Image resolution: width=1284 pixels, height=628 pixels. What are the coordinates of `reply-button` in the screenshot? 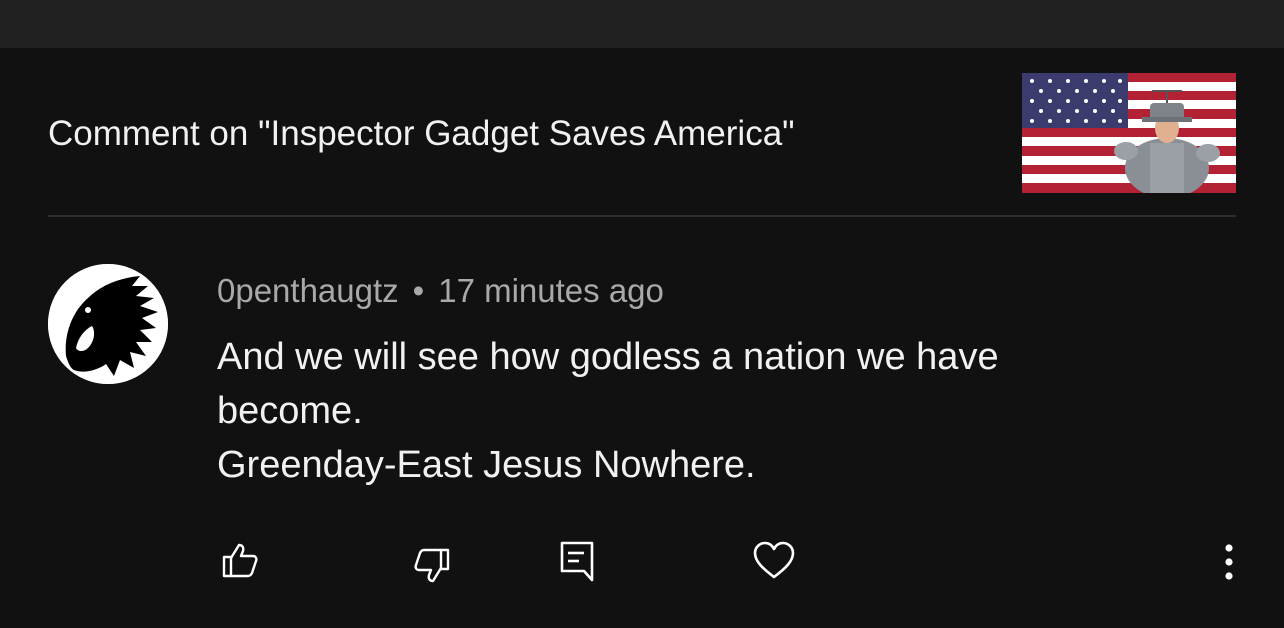 It's located at (577, 560).